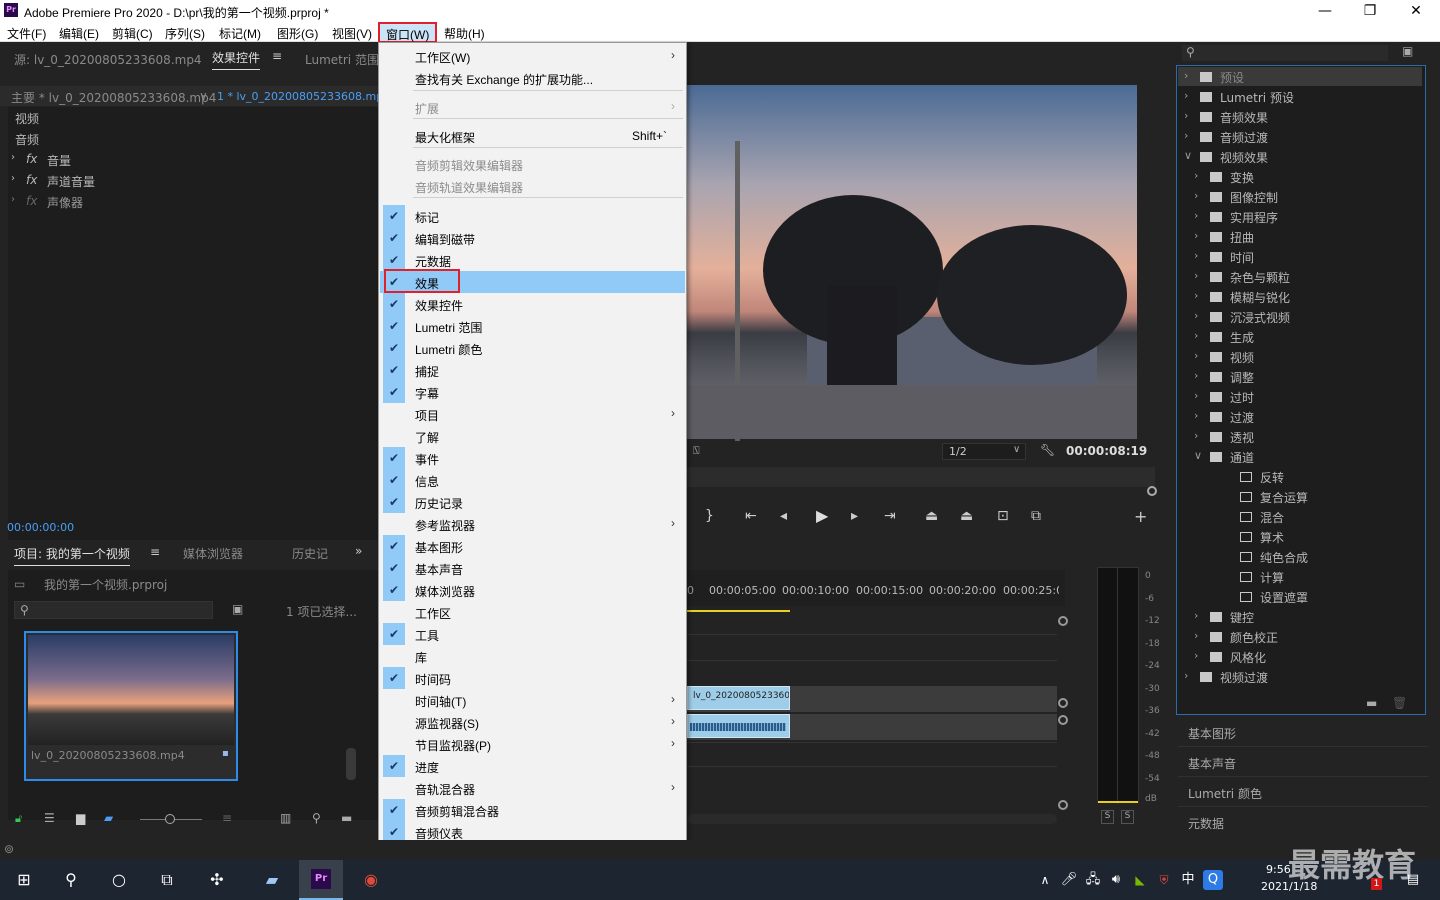 This screenshot has width=1440, height=900. Describe the element at coordinates (1164, 880) in the screenshot. I see `security-icon: ⛨` at that location.